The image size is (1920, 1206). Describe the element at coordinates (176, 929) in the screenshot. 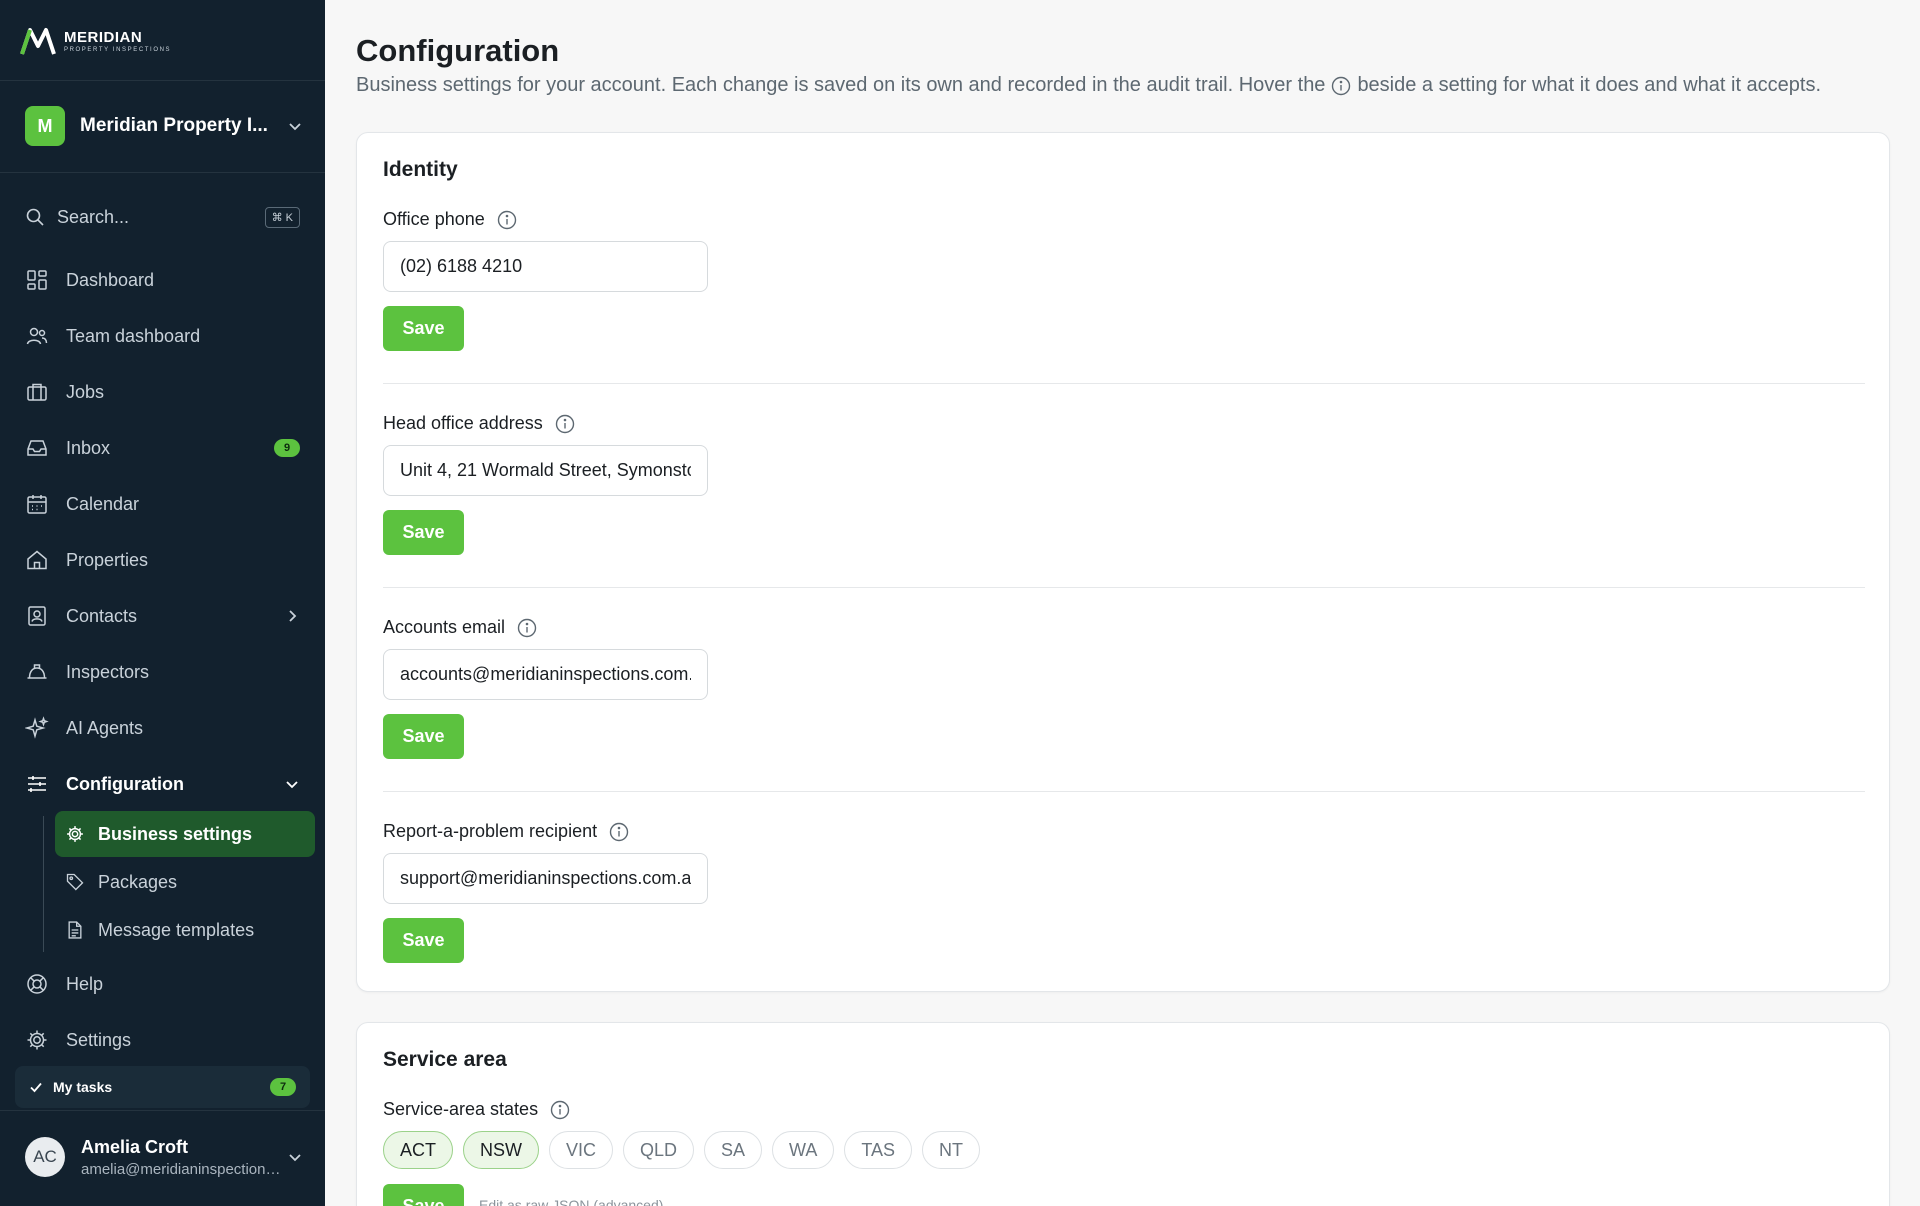

I see `subnav-label: Message templates` at that location.